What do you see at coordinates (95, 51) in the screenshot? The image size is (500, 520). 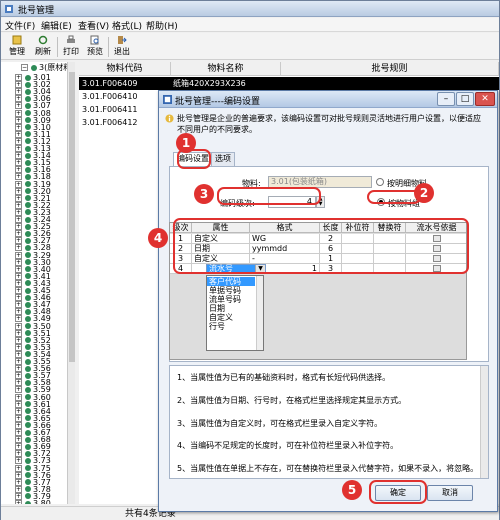 I see `preview-label: 预览` at bounding box center [95, 51].